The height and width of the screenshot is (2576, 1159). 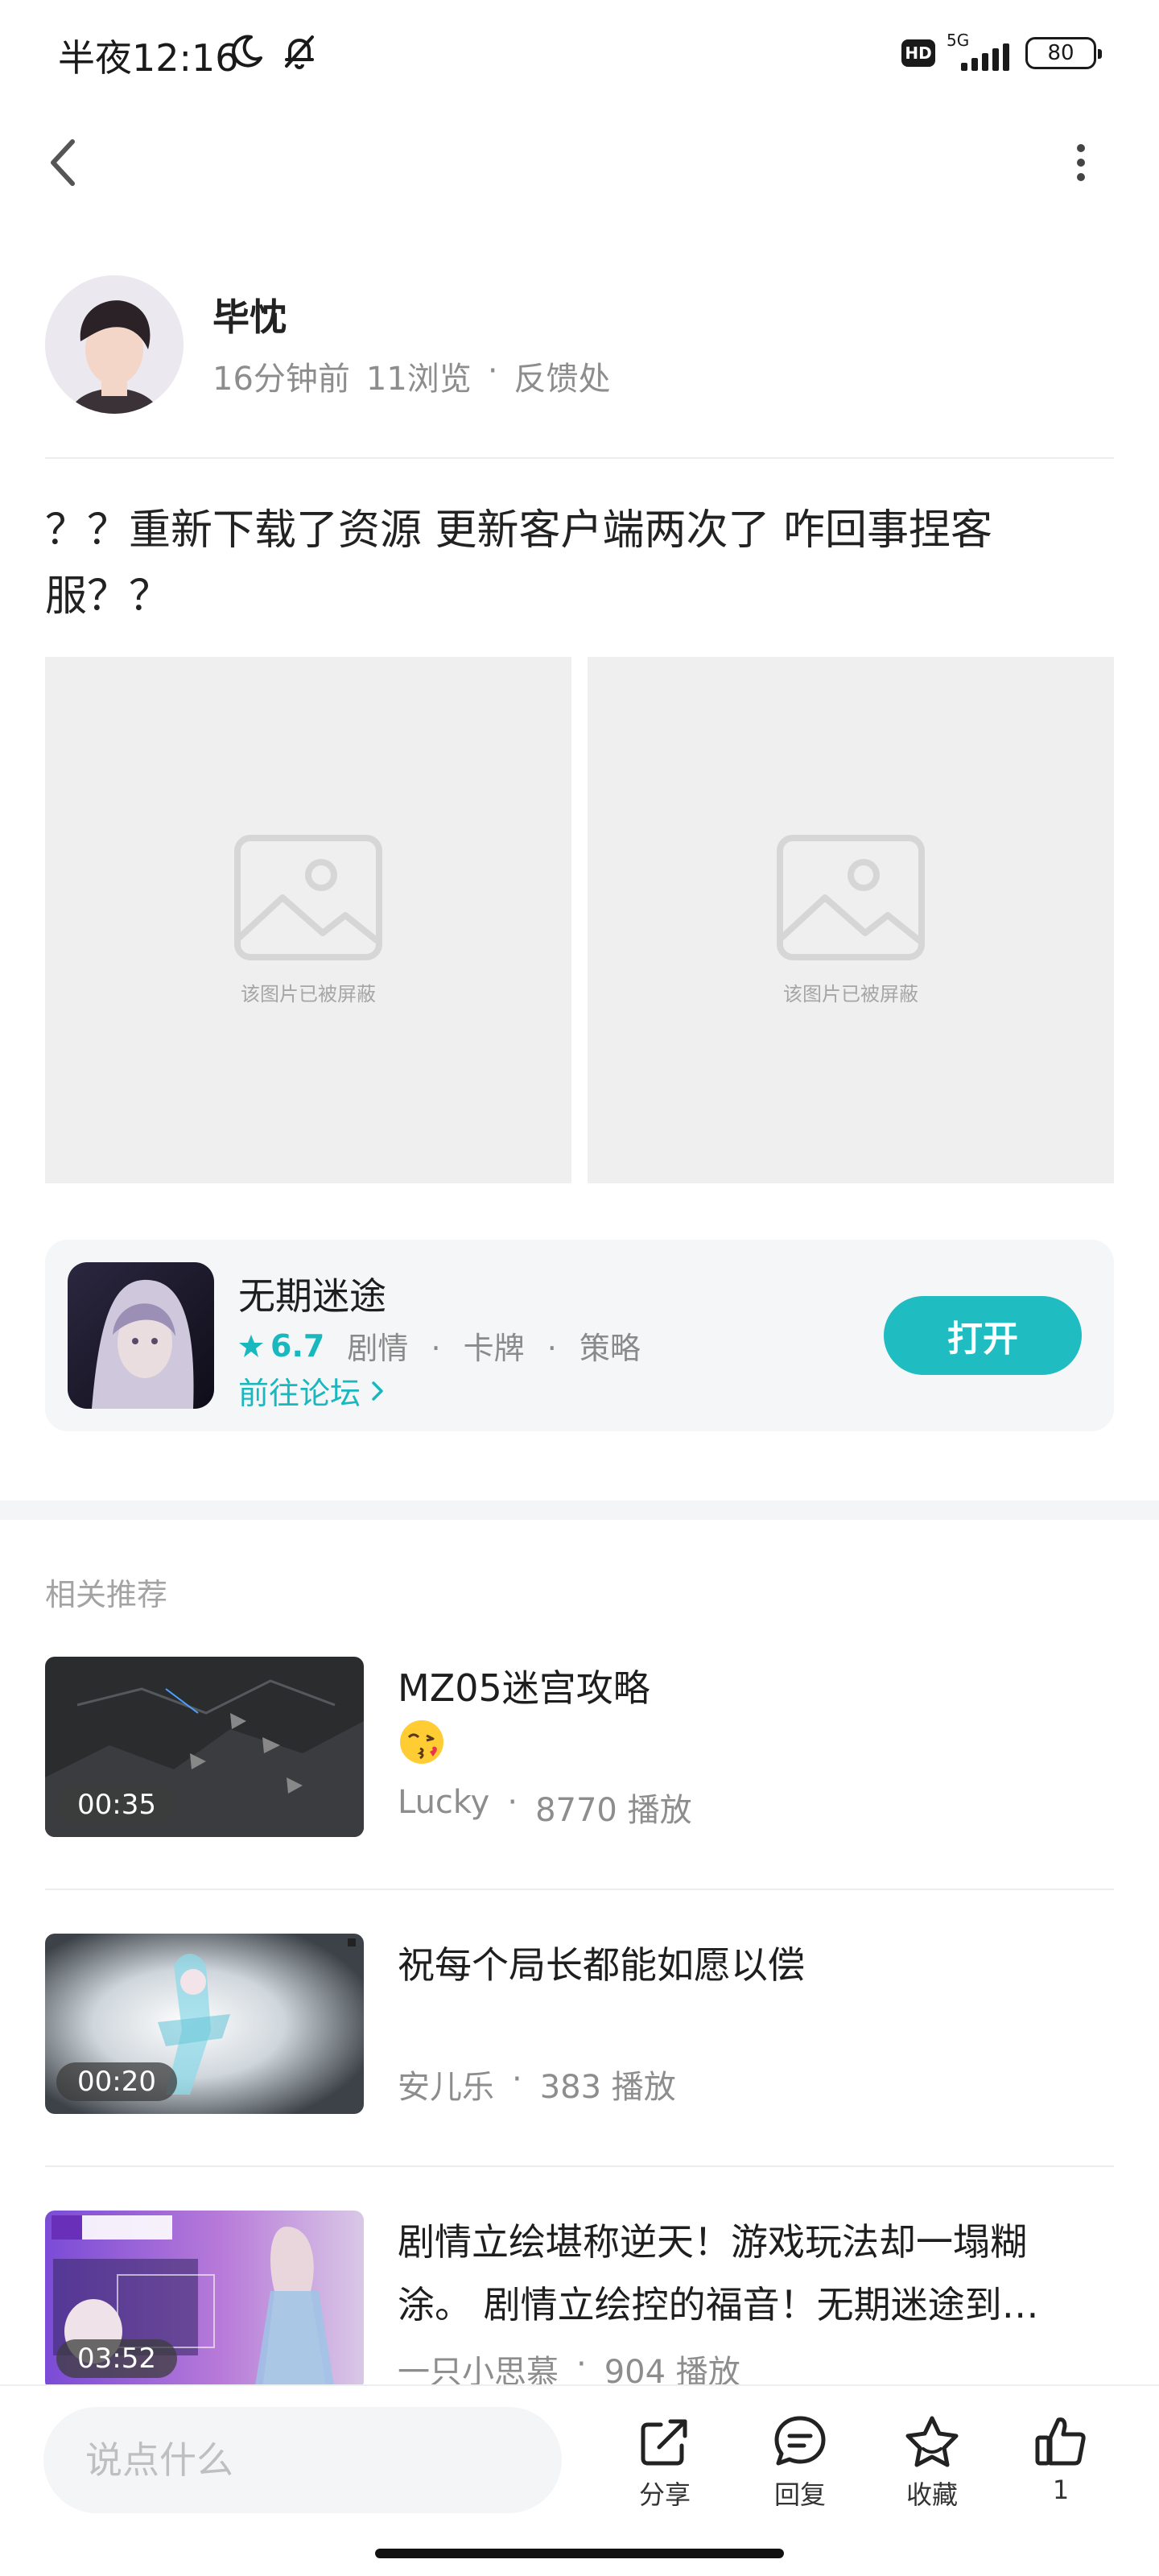 I want to click on post-text: ？？重新下载了资源 更新客户端两次了 咋回事捏客服？？, so click(x=519, y=563).